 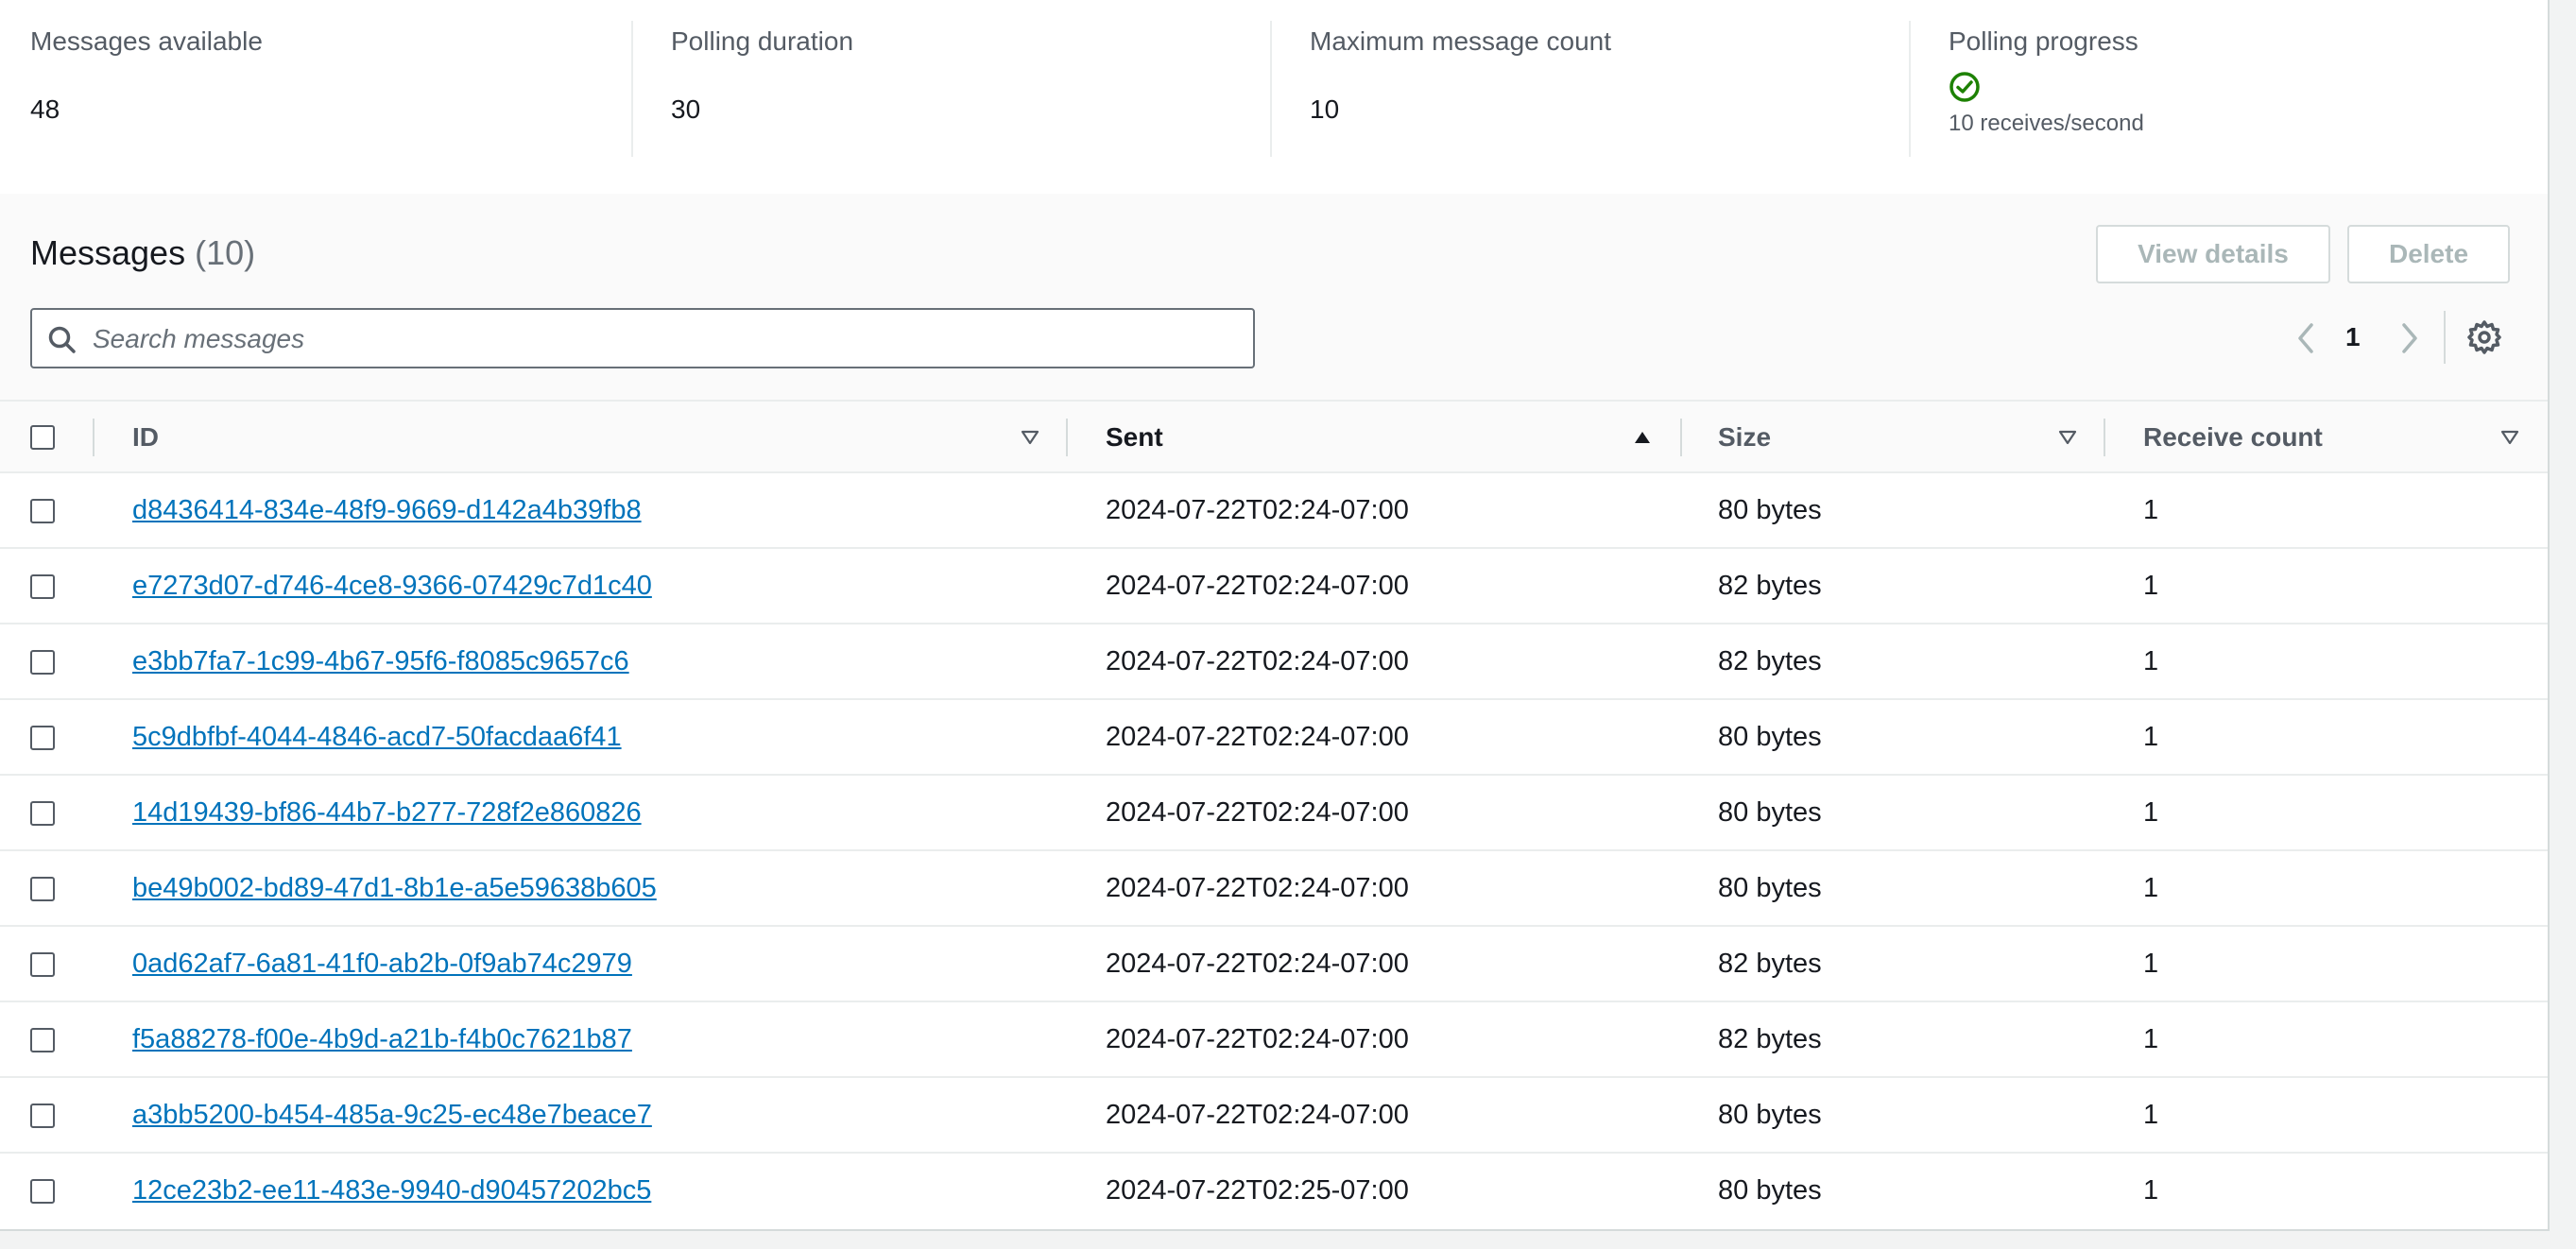 What do you see at coordinates (2353, 337) in the screenshot?
I see `page-number: 1` at bounding box center [2353, 337].